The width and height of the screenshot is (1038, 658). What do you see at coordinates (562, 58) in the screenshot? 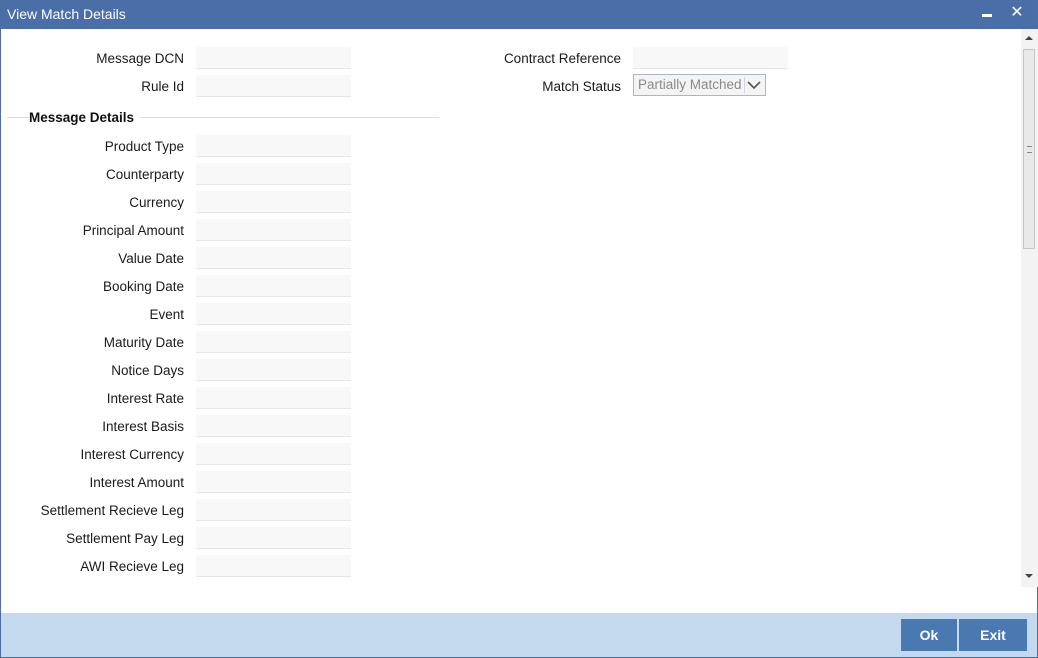
I see `contract-reference-label: Contract Reference` at bounding box center [562, 58].